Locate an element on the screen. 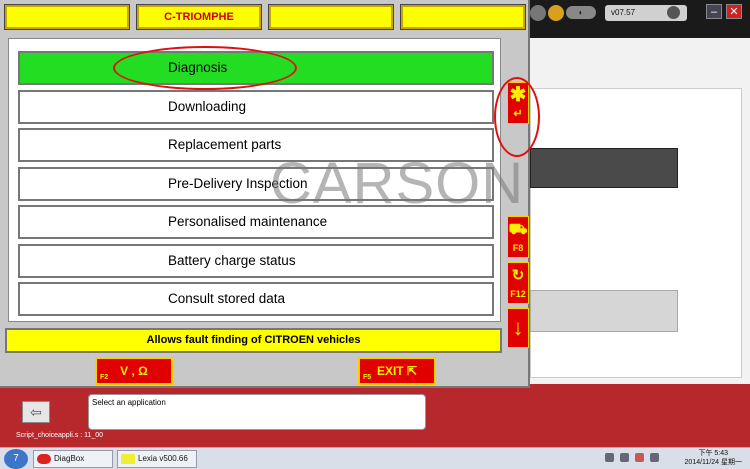  arrow-down-icon: ↓ is located at coordinates (518, 327).